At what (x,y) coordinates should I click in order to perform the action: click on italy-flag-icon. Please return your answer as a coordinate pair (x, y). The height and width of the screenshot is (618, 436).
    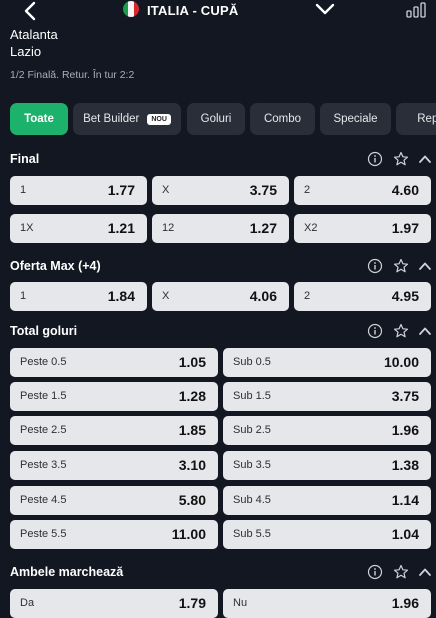
    Looking at the image, I should click on (131, 9).